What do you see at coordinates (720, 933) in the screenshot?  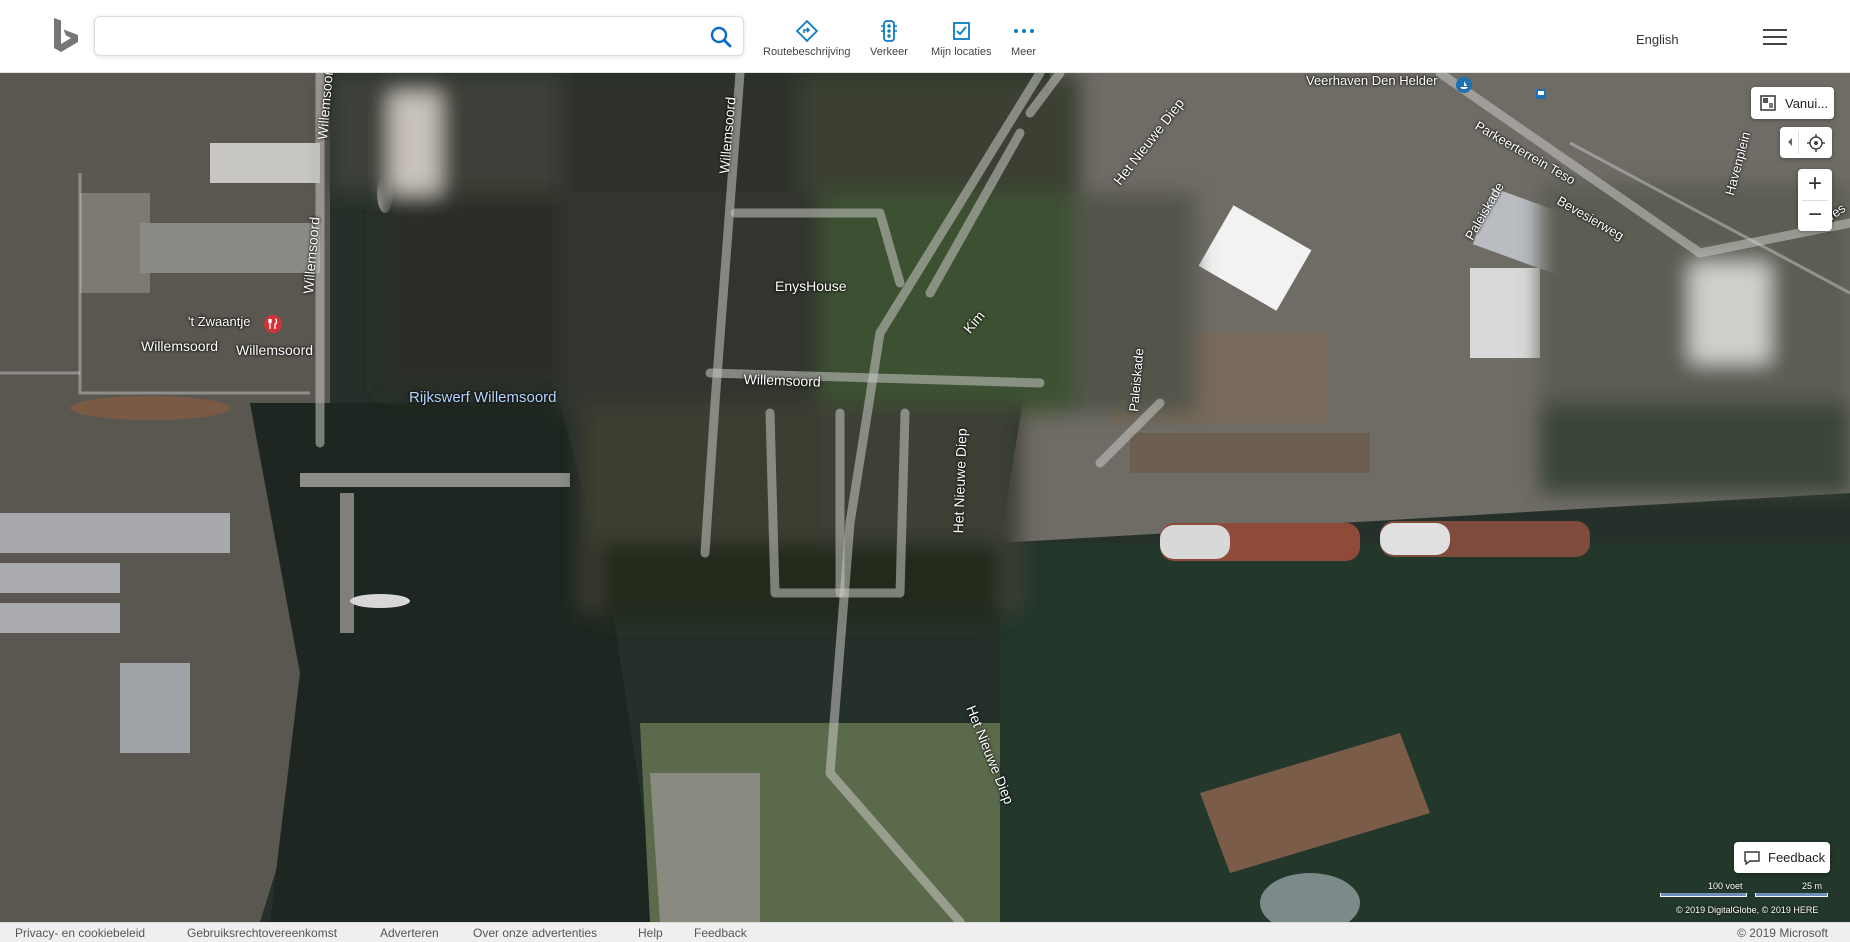 I see `footer-link-feedback: Feedback` at bounding box center [720, 933].